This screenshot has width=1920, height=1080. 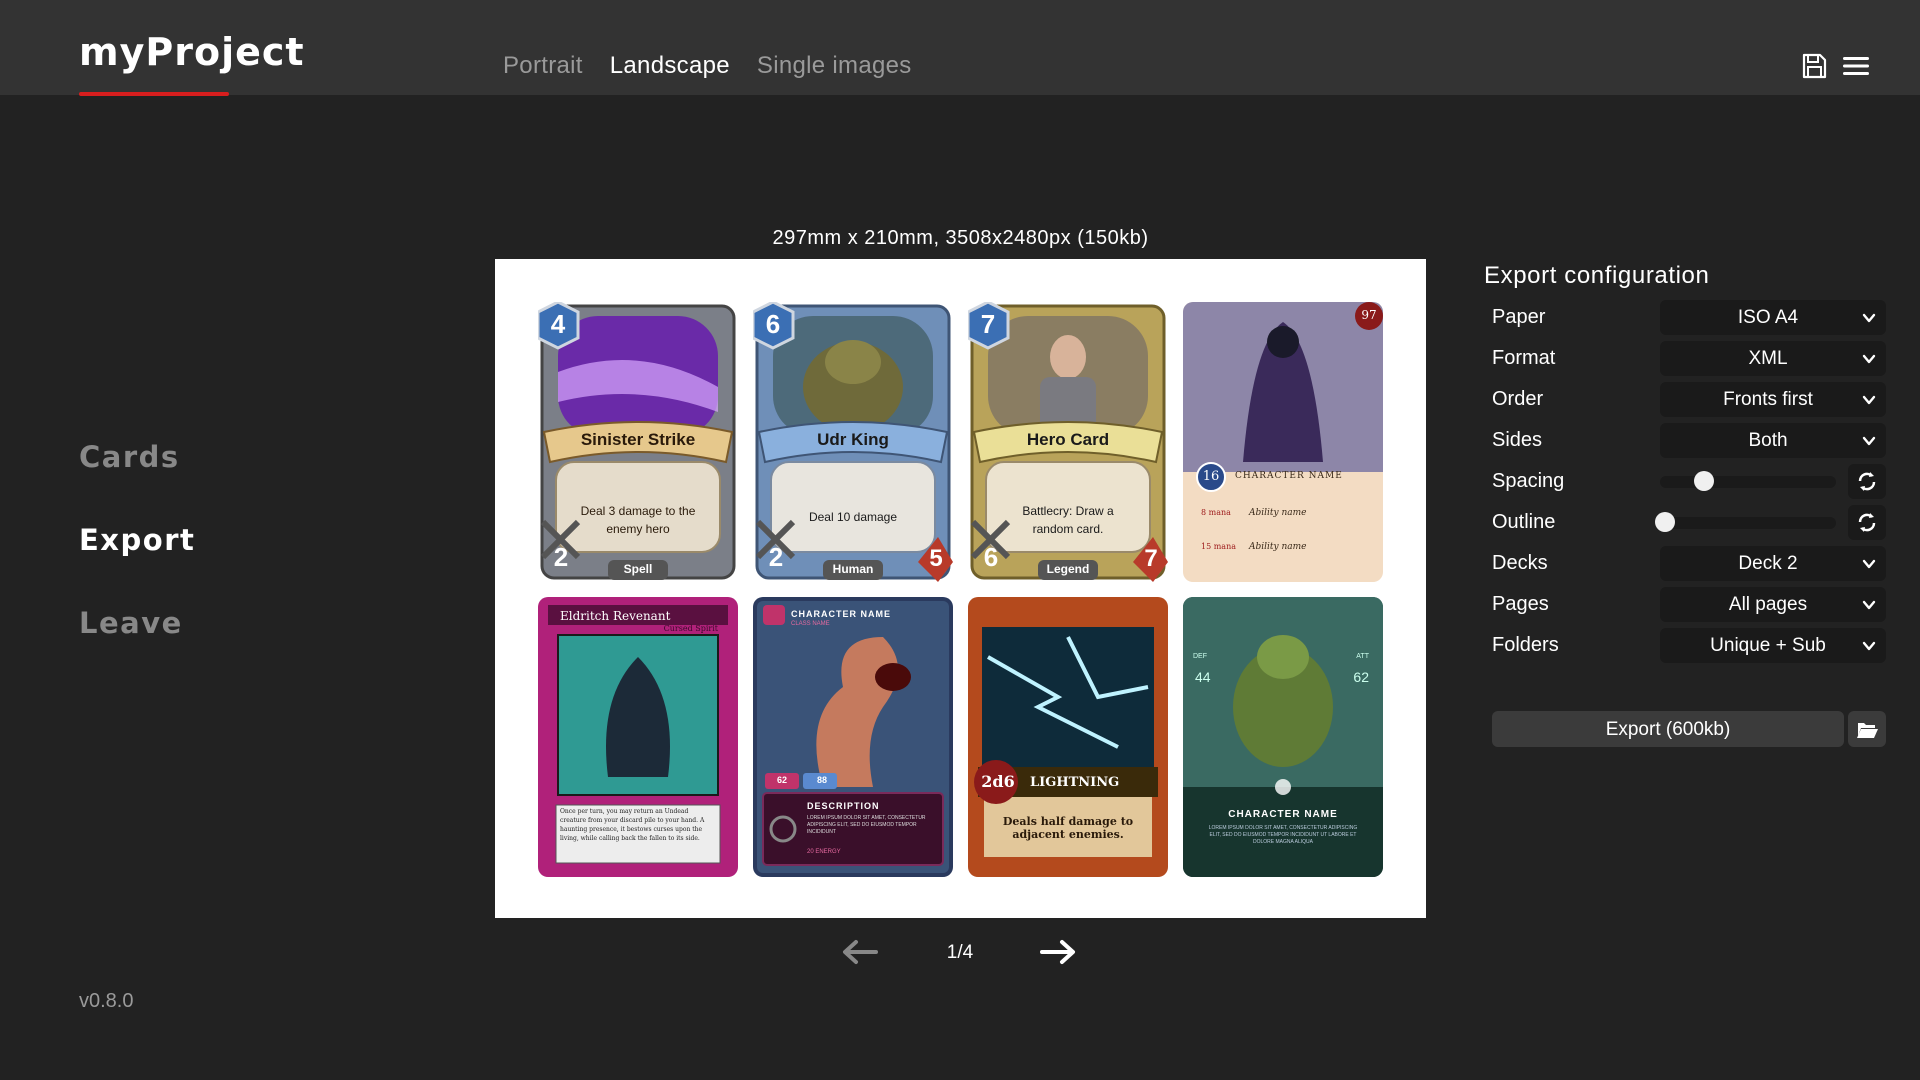 What do you see at coordinates (1525, 645) in the screenshot?
I see `config-label: Folders` at bounding box center [1525, 645].